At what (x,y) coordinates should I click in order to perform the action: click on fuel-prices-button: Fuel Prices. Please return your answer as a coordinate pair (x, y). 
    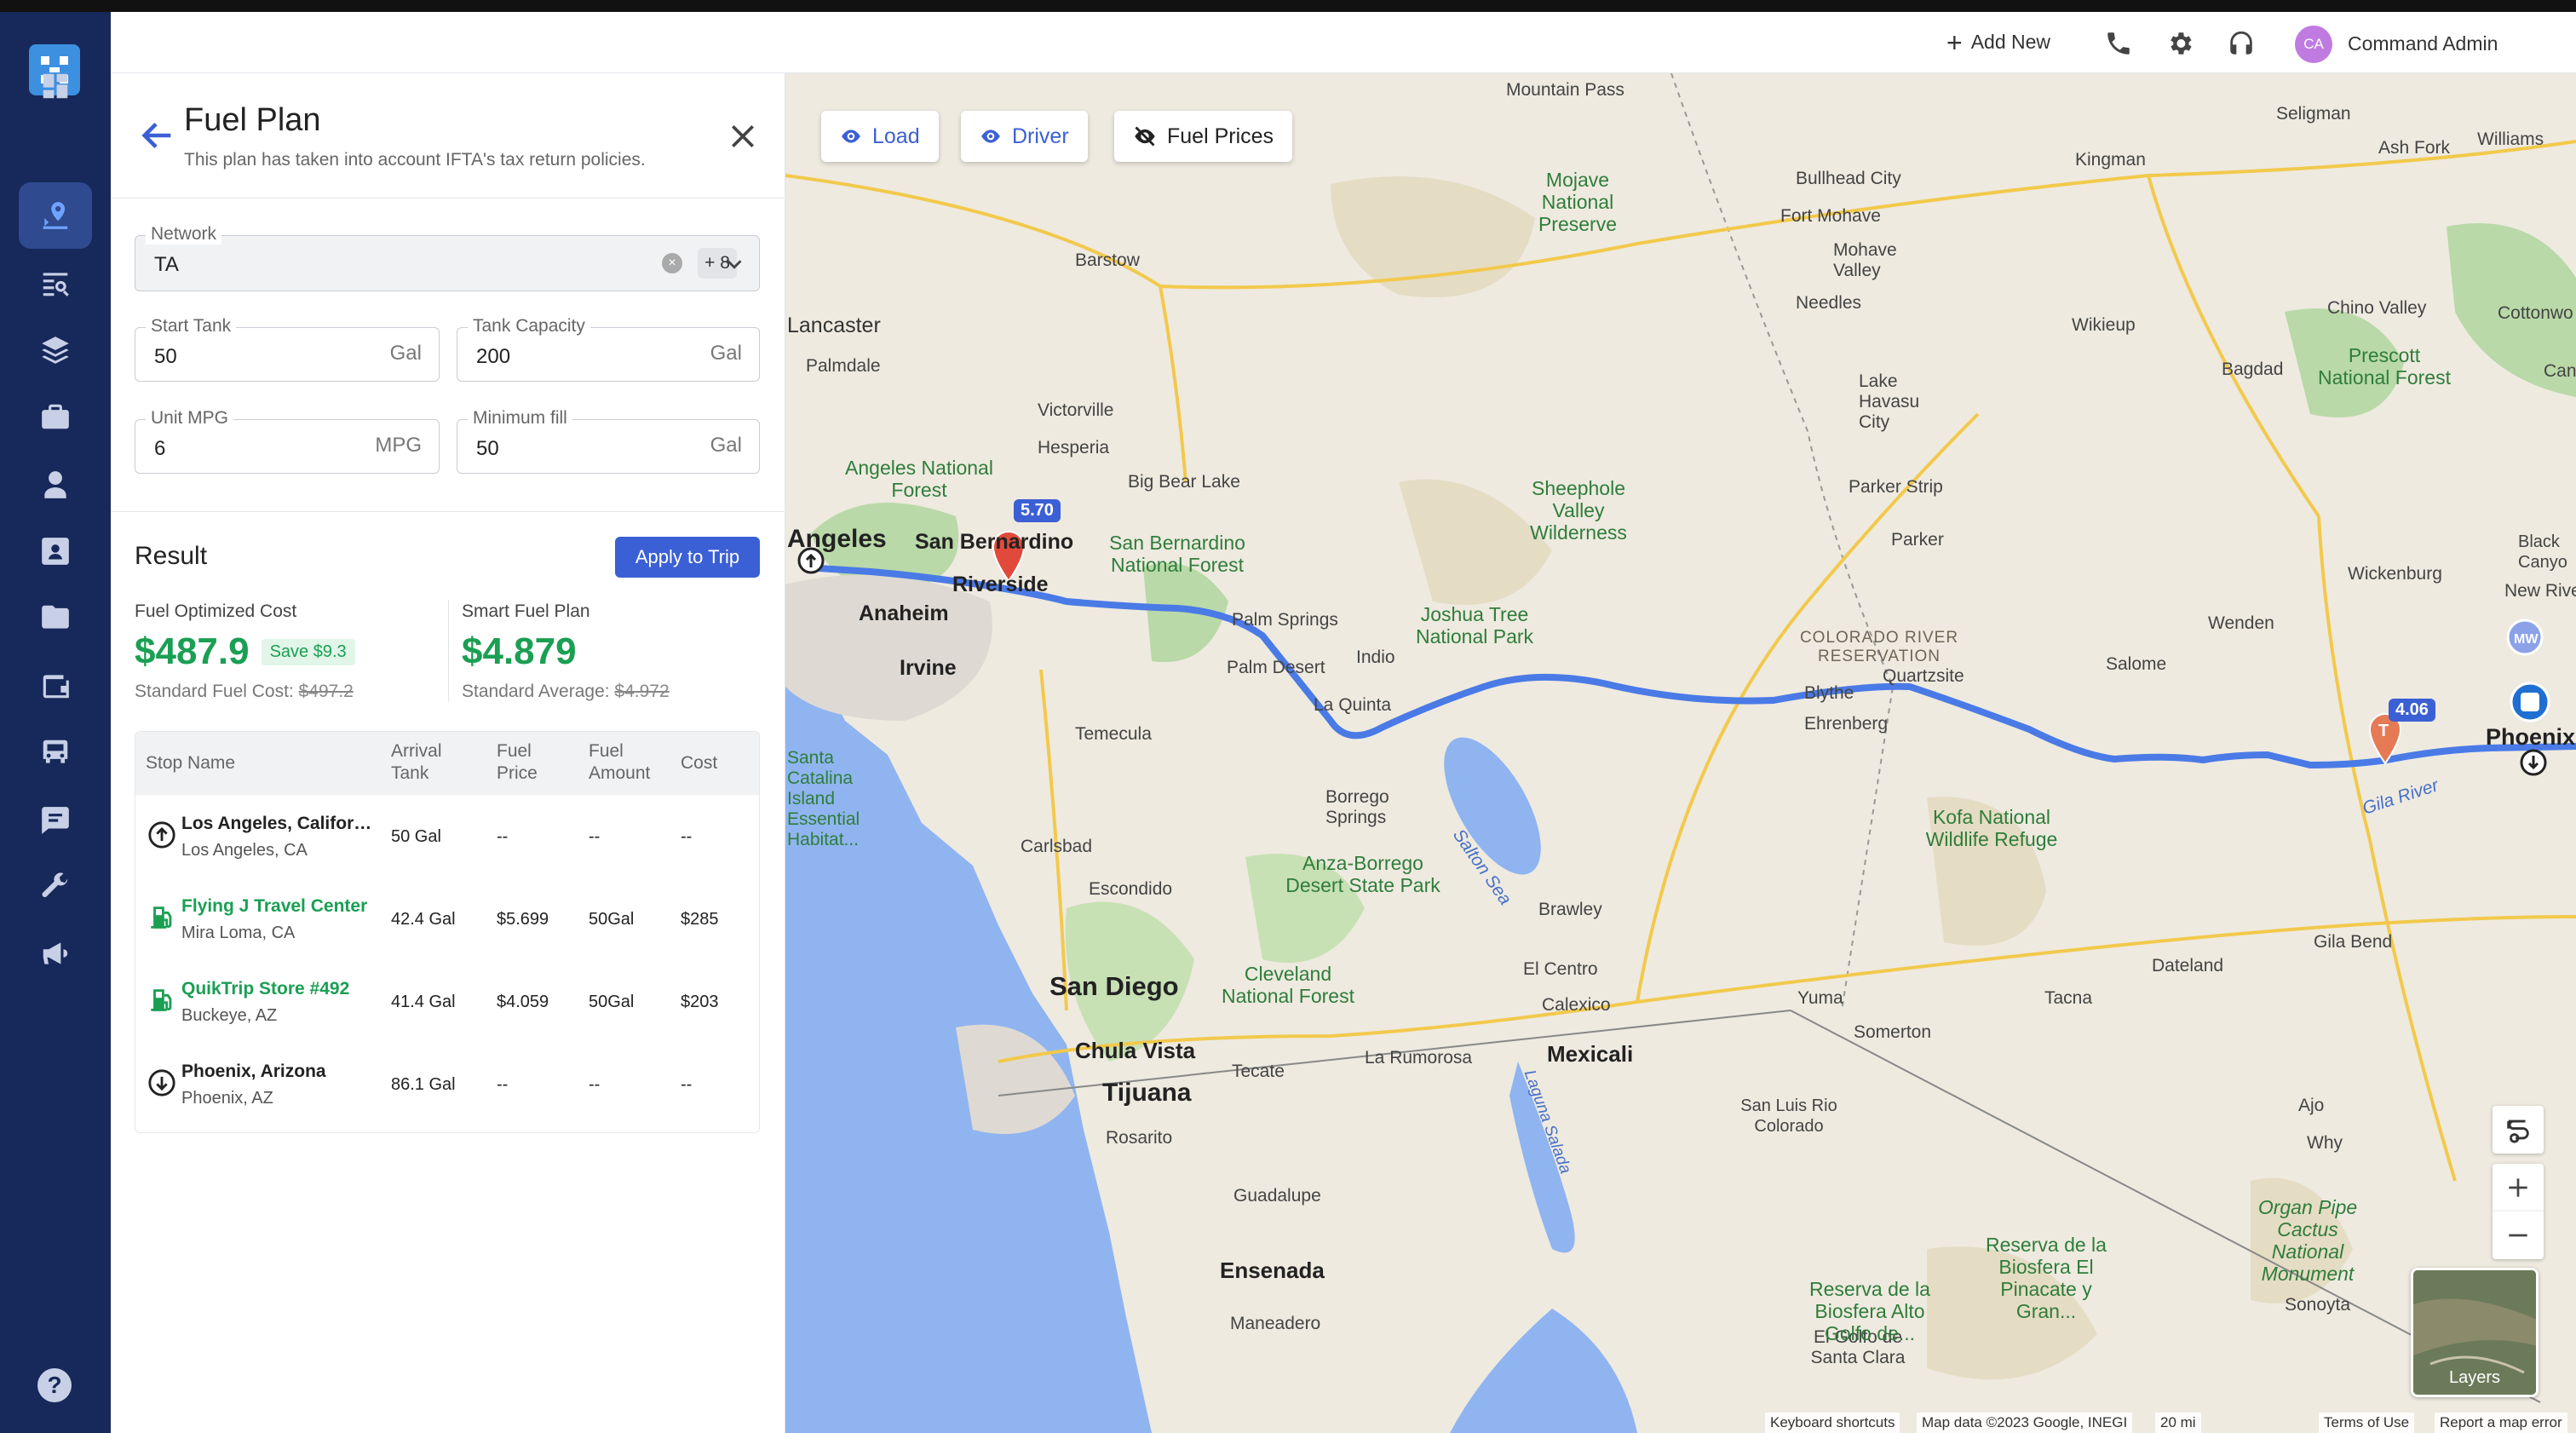
    Looking at the image, I should click on (1203, 136).